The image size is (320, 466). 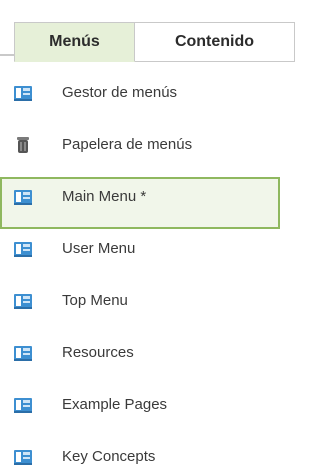 I want to click on tab-menus-label: Menús, so click(x=74, y=41).